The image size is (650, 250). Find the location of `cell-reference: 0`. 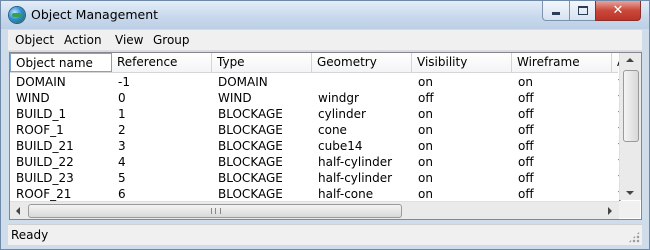

cell-reference: 0 is located at coordinates (122, 98).